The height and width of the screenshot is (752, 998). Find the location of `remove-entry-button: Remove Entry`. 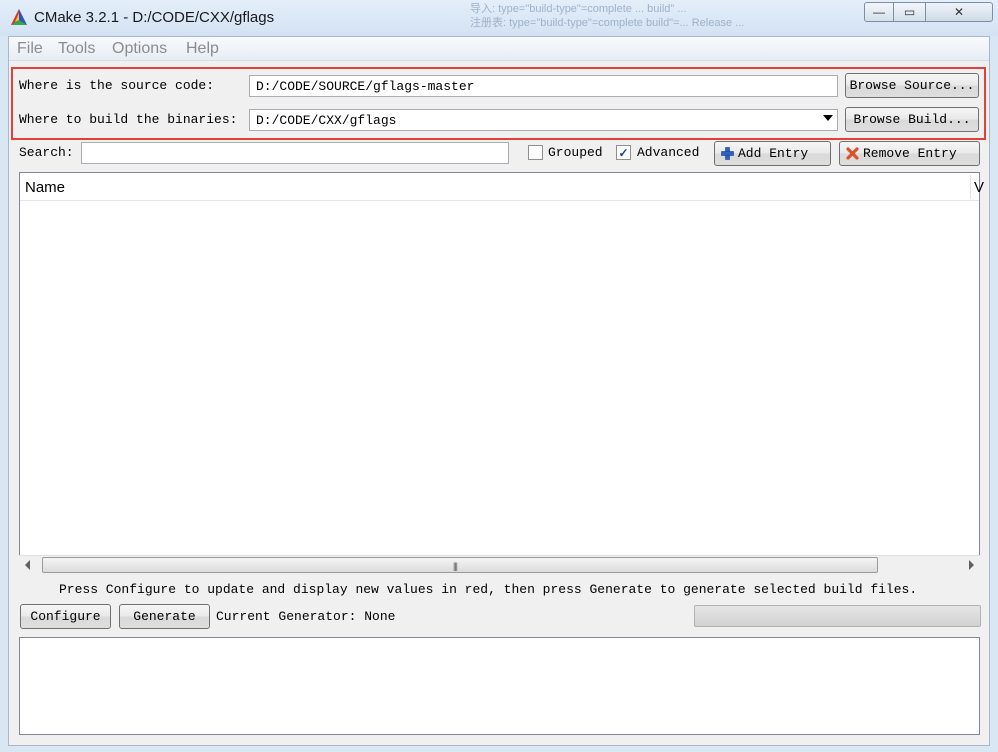

remove-entry-button: Remove Entry is located at coordinates (909, 153).